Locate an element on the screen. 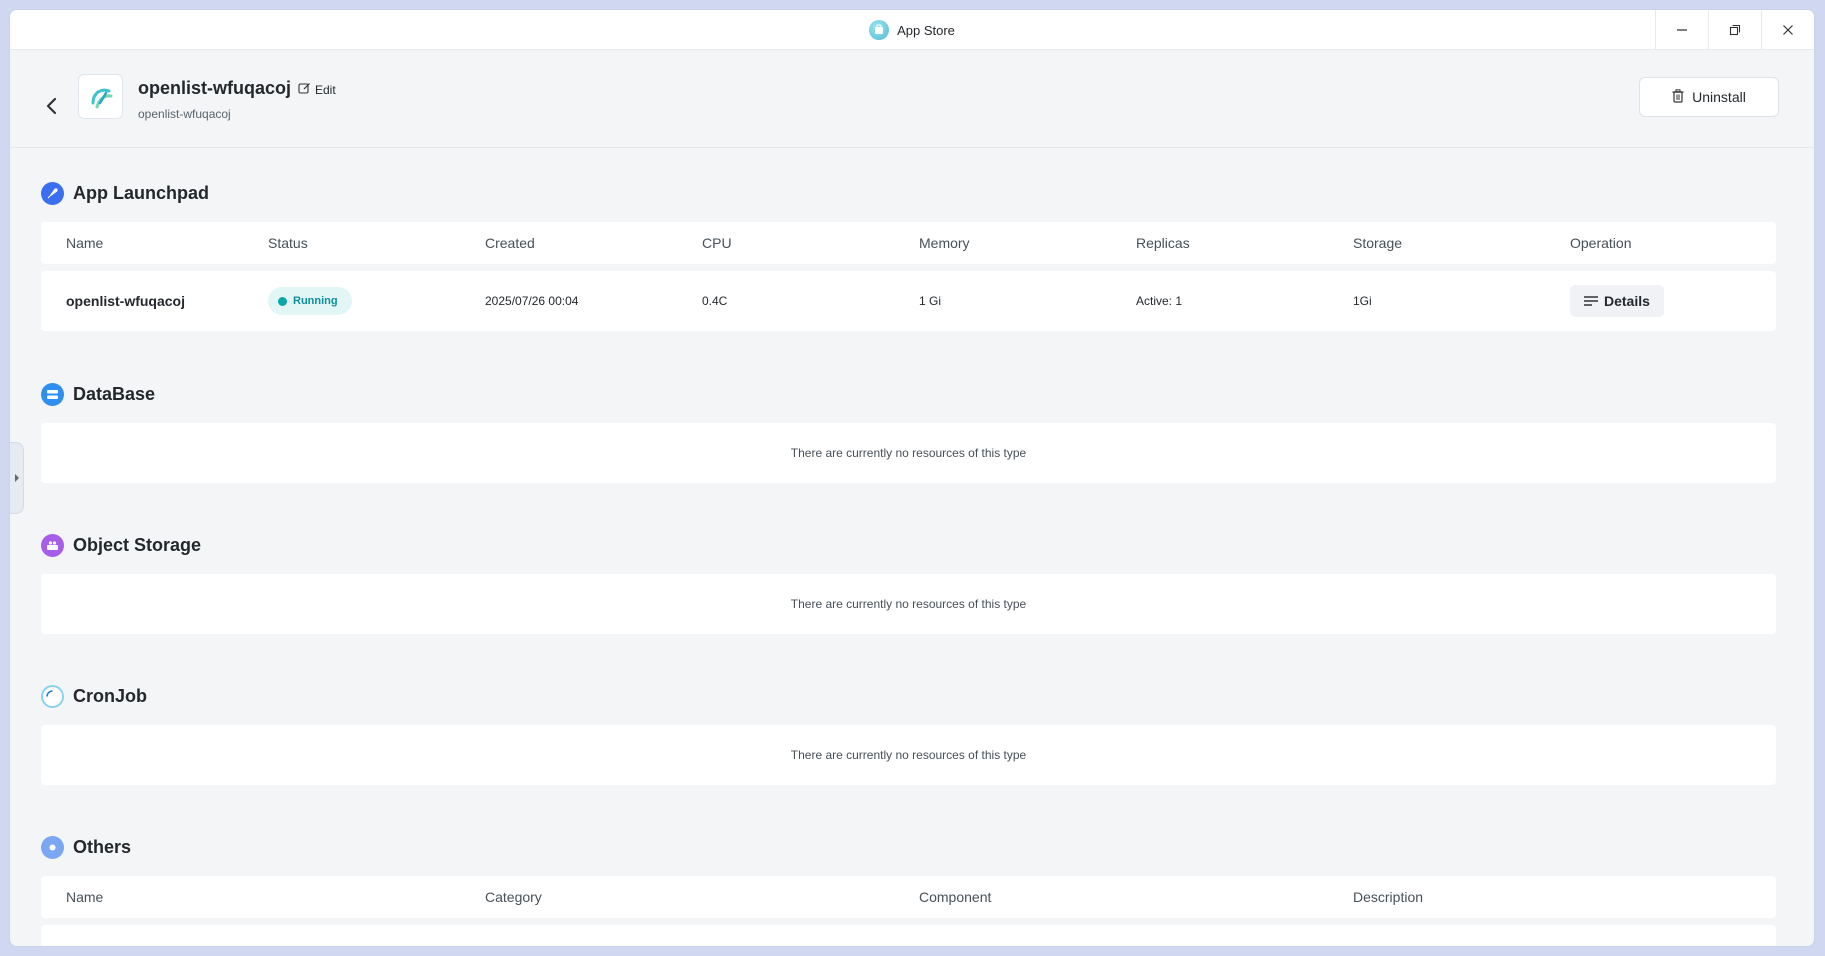 This screenshot has height=956, width=1825. sidebar-toggle is located at coordinates (17, 478).